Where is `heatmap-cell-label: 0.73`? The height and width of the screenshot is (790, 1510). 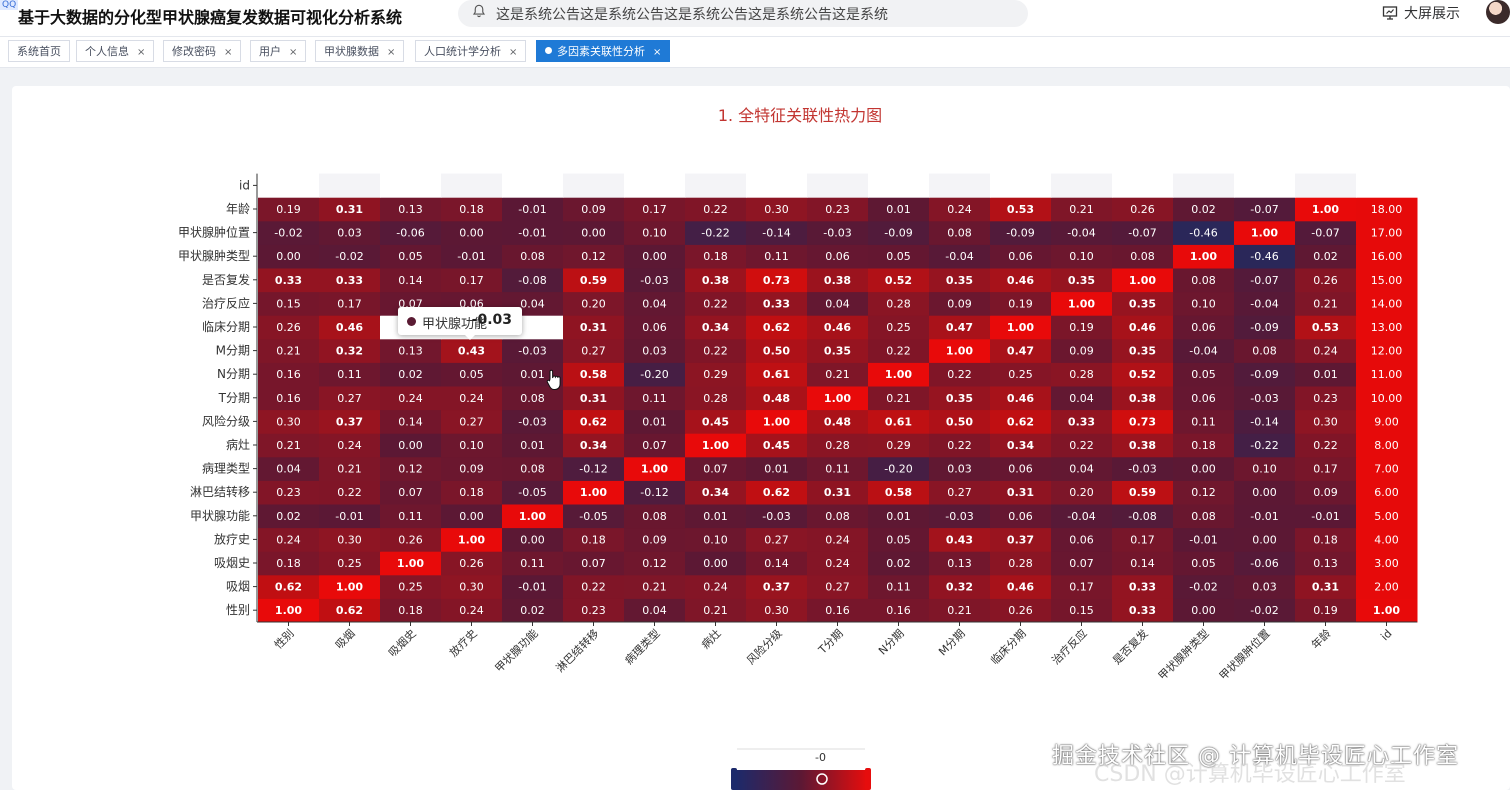 heatmap-cell-label: 0.73 is located at coordinates (776, 280).